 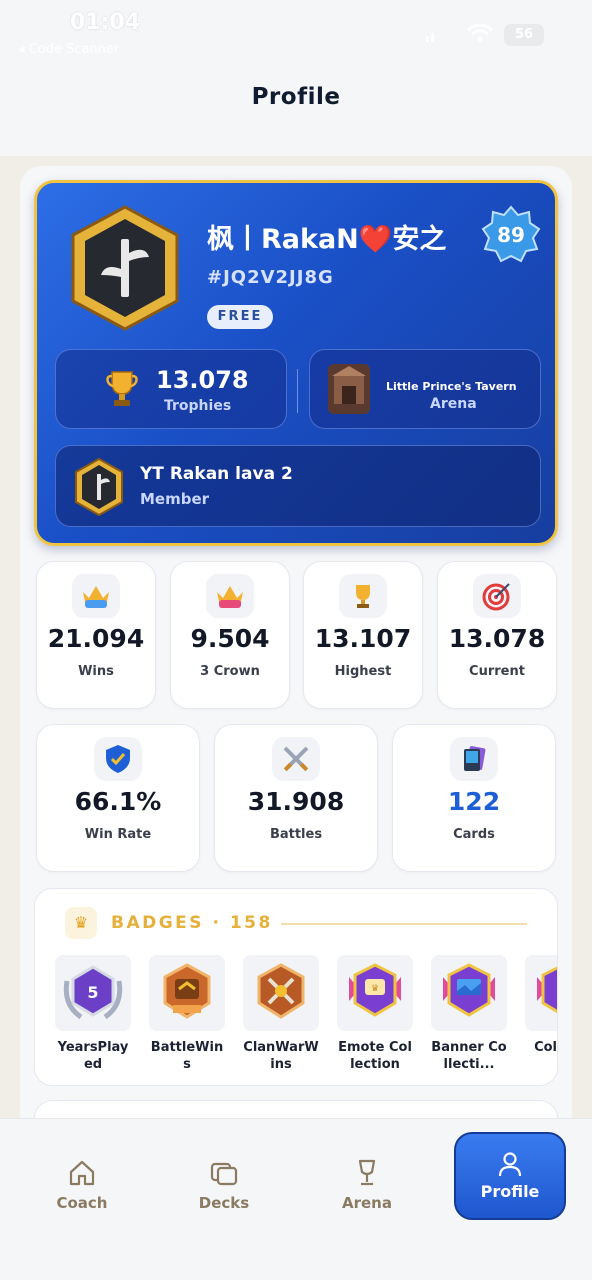 I want to click on blue-crown-icon, so click(x=96, y=597).